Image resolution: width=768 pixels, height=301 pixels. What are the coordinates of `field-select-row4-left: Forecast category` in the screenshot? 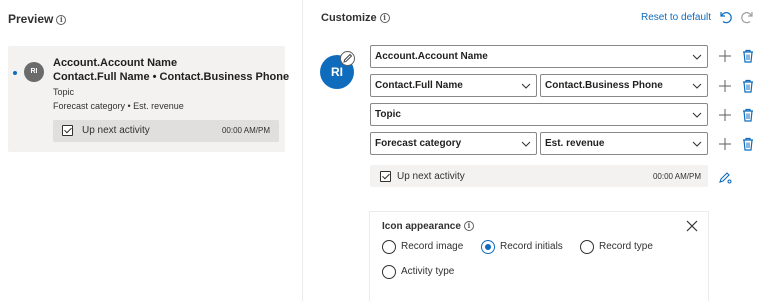 It's located at (453, 143).